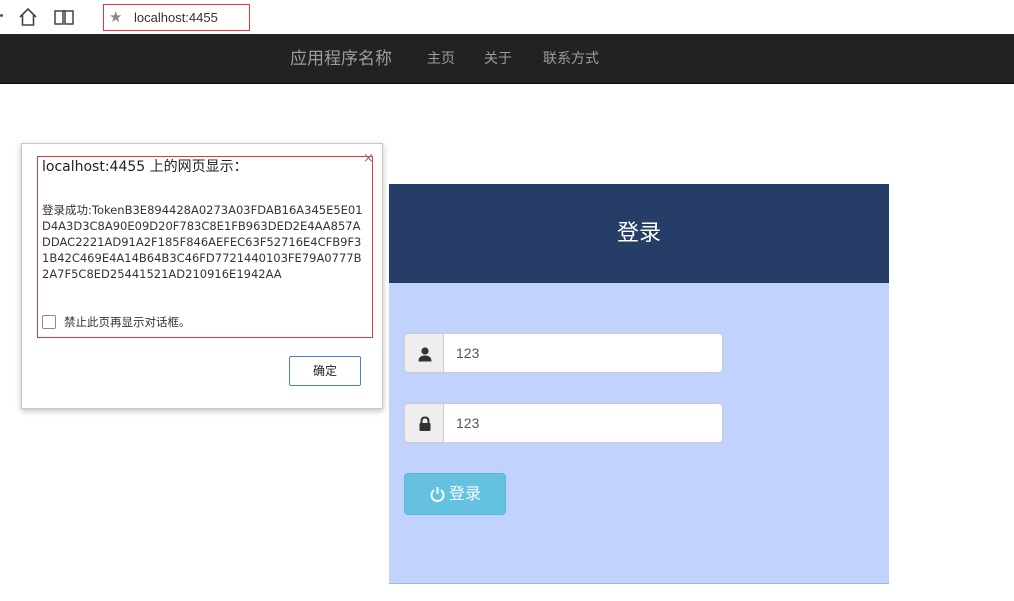 The height and width of the screenshot is (601, 1014). I want to click on ok-button: 确定, so click(325, 371).